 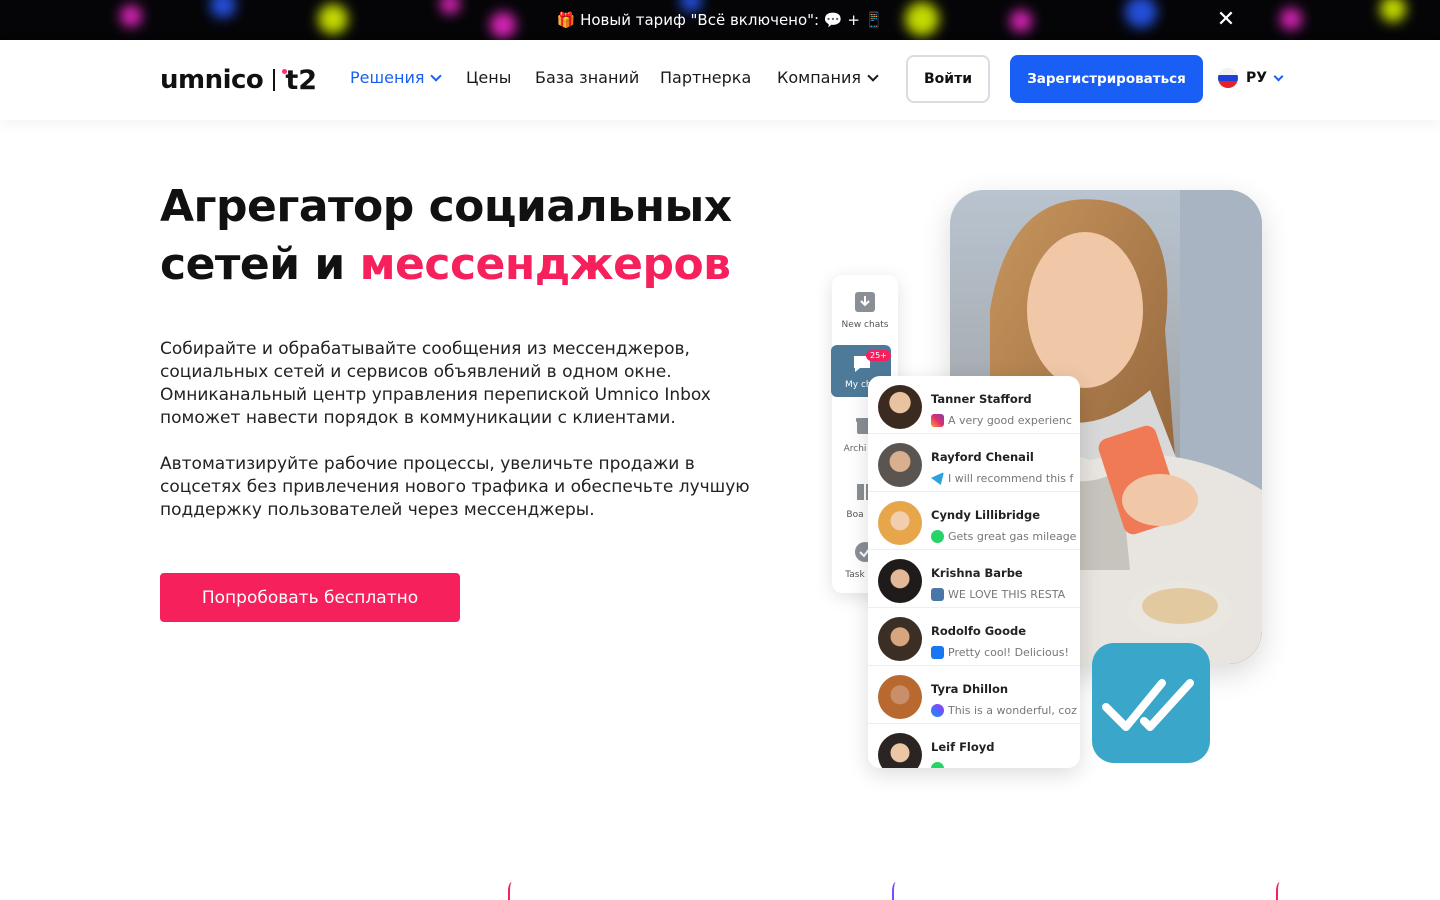 What do you see at coordinates (974, 746) in the screenshot?
I see `chat-list-item: Leif Floyd` at bounding box center [974, 746].